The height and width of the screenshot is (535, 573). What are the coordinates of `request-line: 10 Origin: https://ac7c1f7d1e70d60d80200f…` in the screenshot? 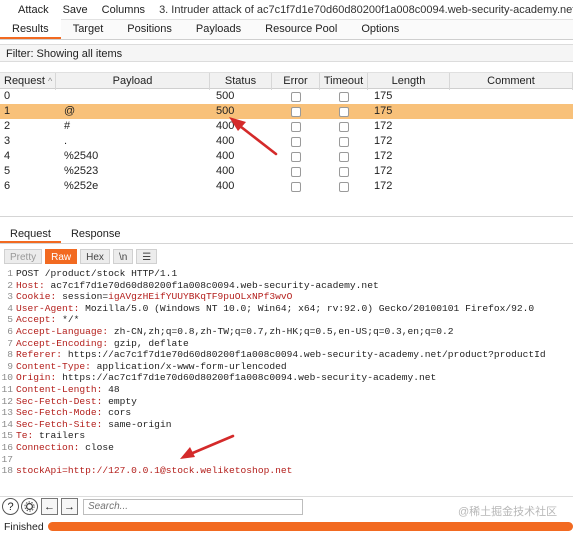 It's located at (286, 378).